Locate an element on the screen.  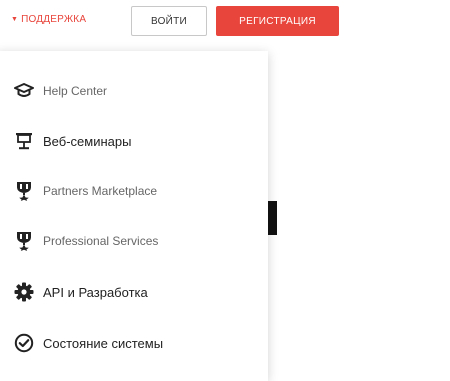
menu-item-system-status: Состояние системы is located at coordinates (88, 343).